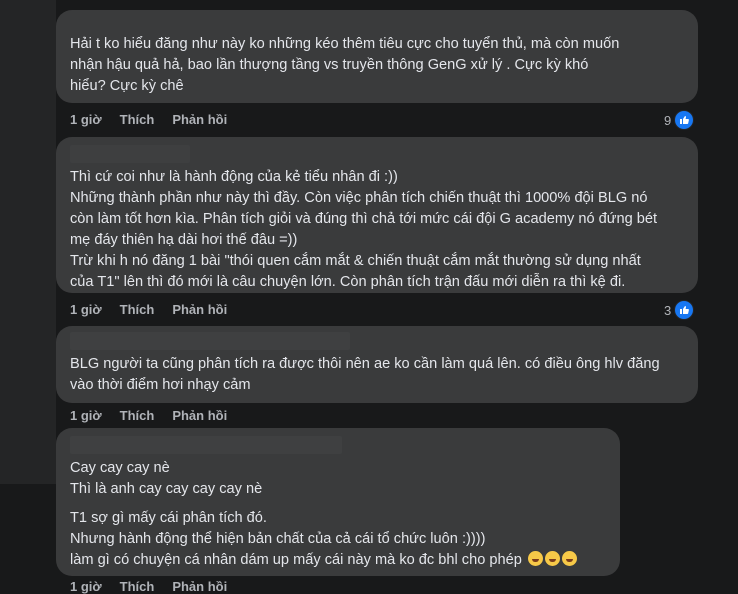 This screenshot has height=594, width=738. I want to click on reaction-summary-1: 9, so click(679, 120).